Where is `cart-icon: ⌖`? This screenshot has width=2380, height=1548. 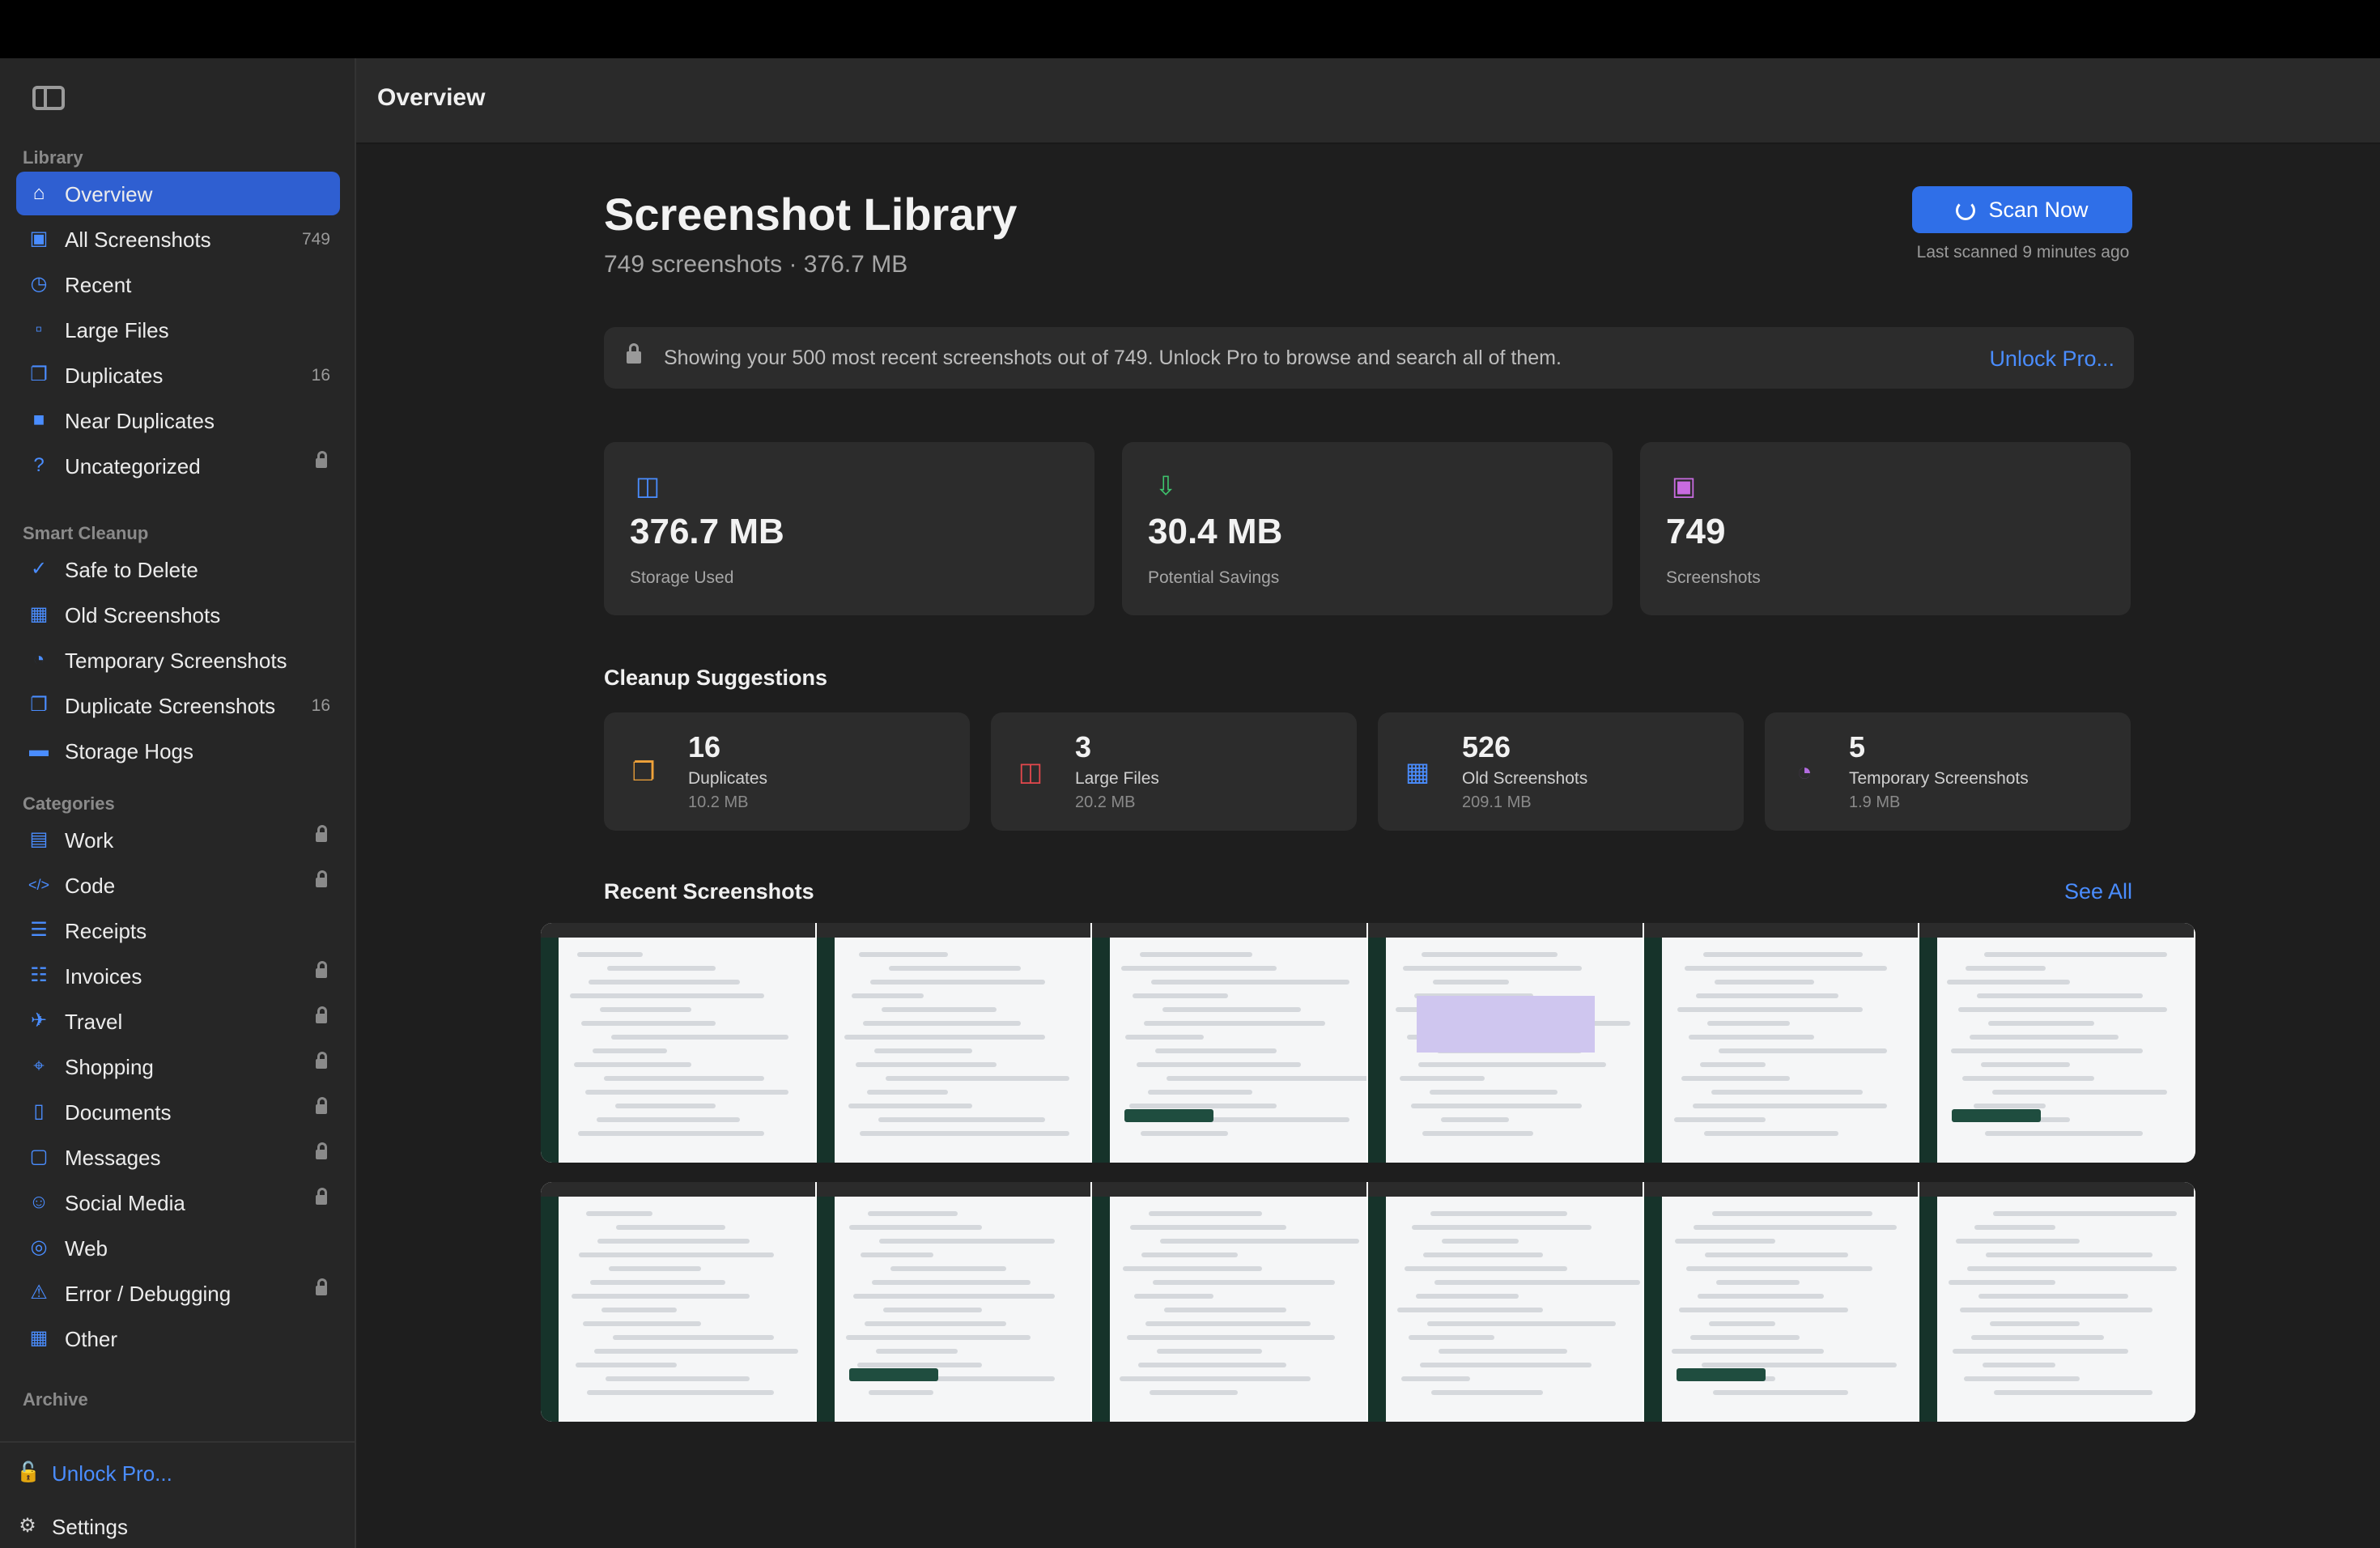 cart-icon: ⌖ is located at coordinates (39, 1066).